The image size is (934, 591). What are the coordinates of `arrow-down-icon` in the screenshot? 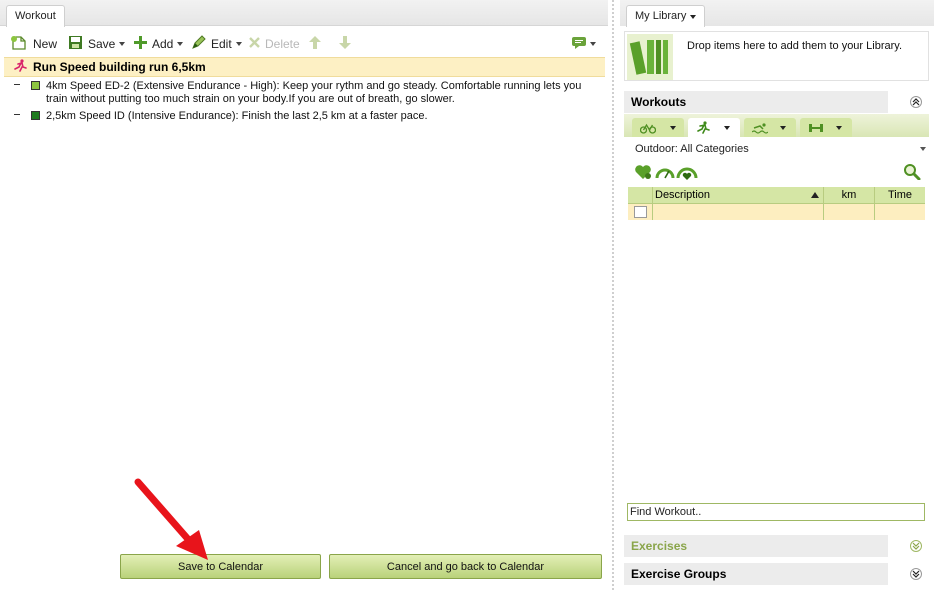 It's located at (345, 44).